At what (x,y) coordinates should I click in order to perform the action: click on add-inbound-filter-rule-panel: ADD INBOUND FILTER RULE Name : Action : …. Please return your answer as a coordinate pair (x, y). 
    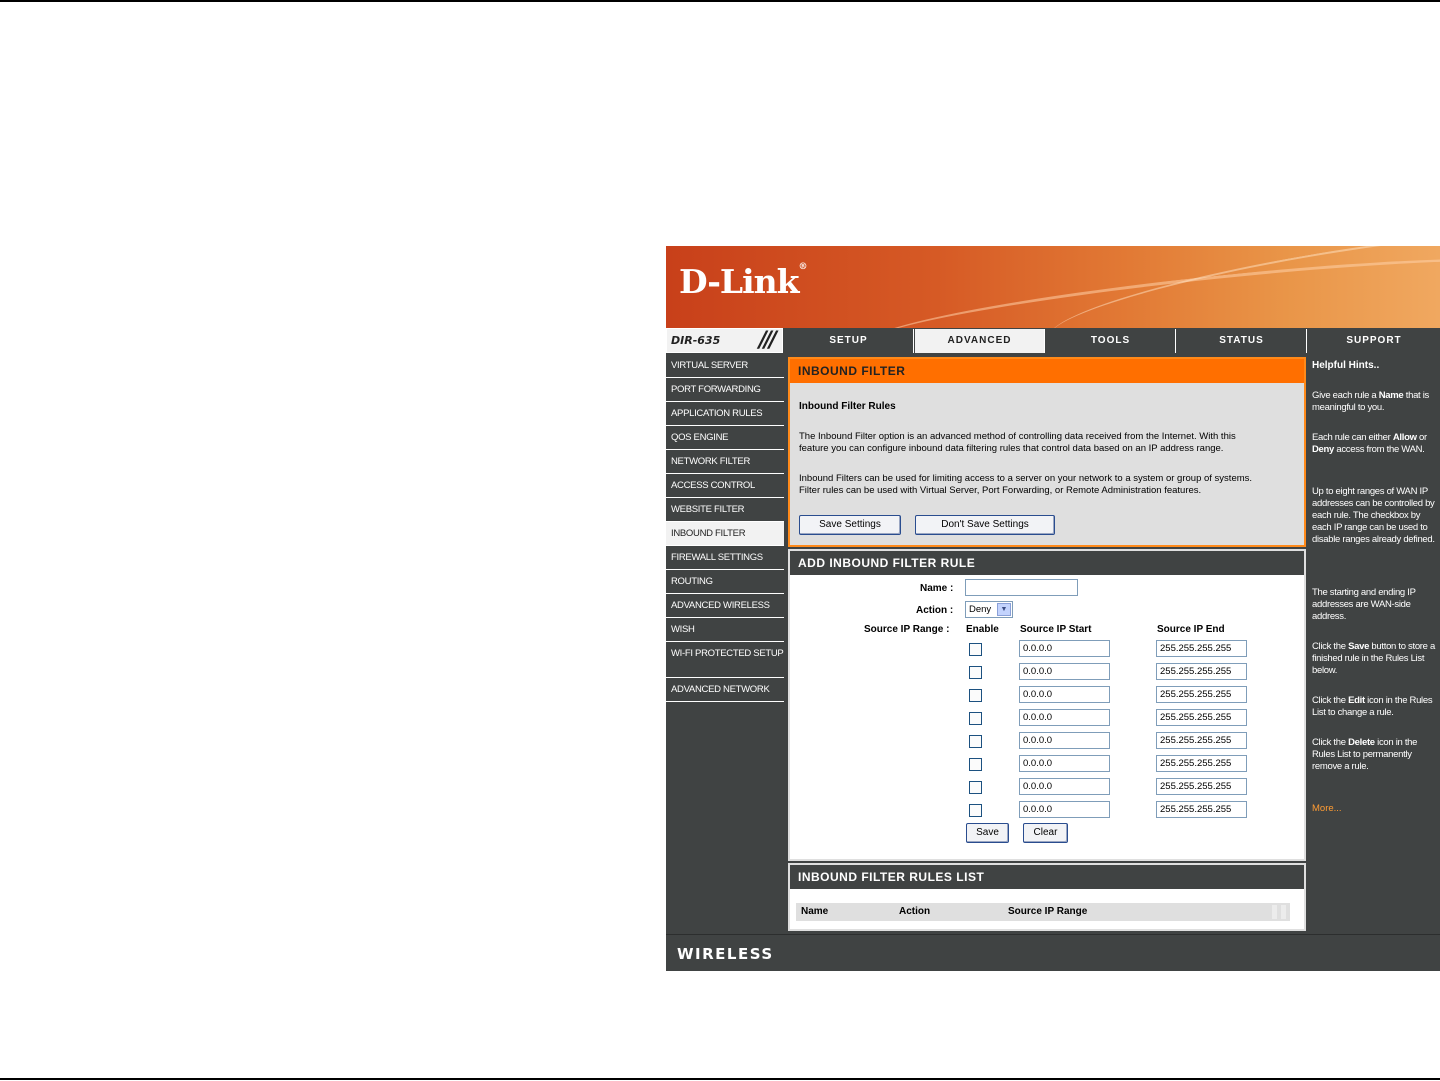
    Looking at the image, I should click on (1047, 705).